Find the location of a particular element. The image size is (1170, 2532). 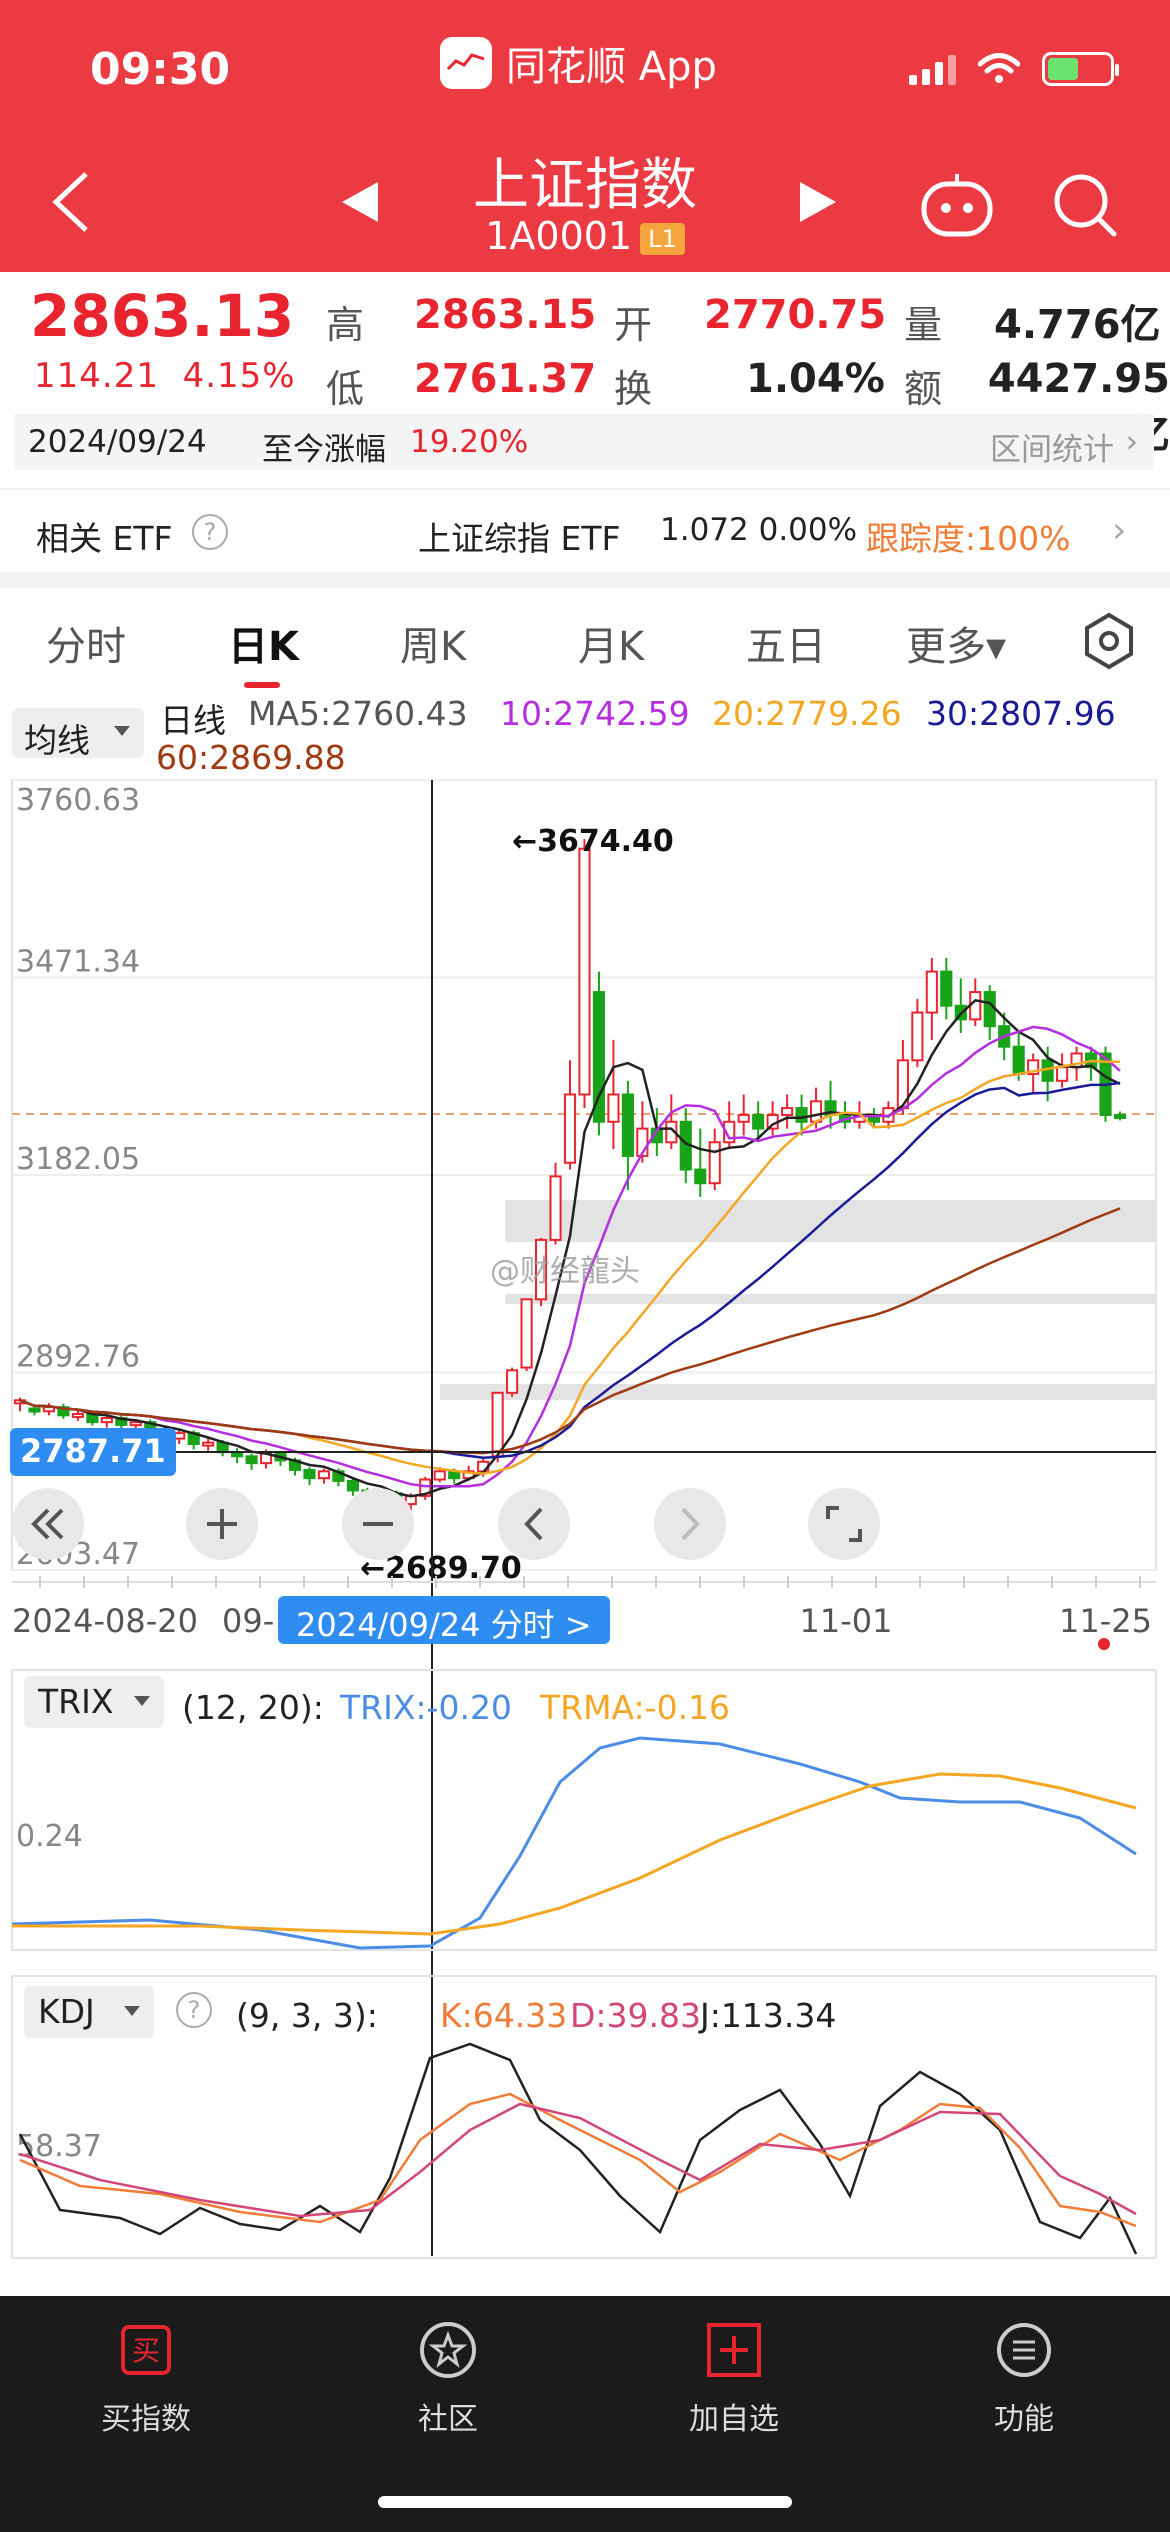

y-tick-label: 3760.63 is located at coordinates (78, 800).